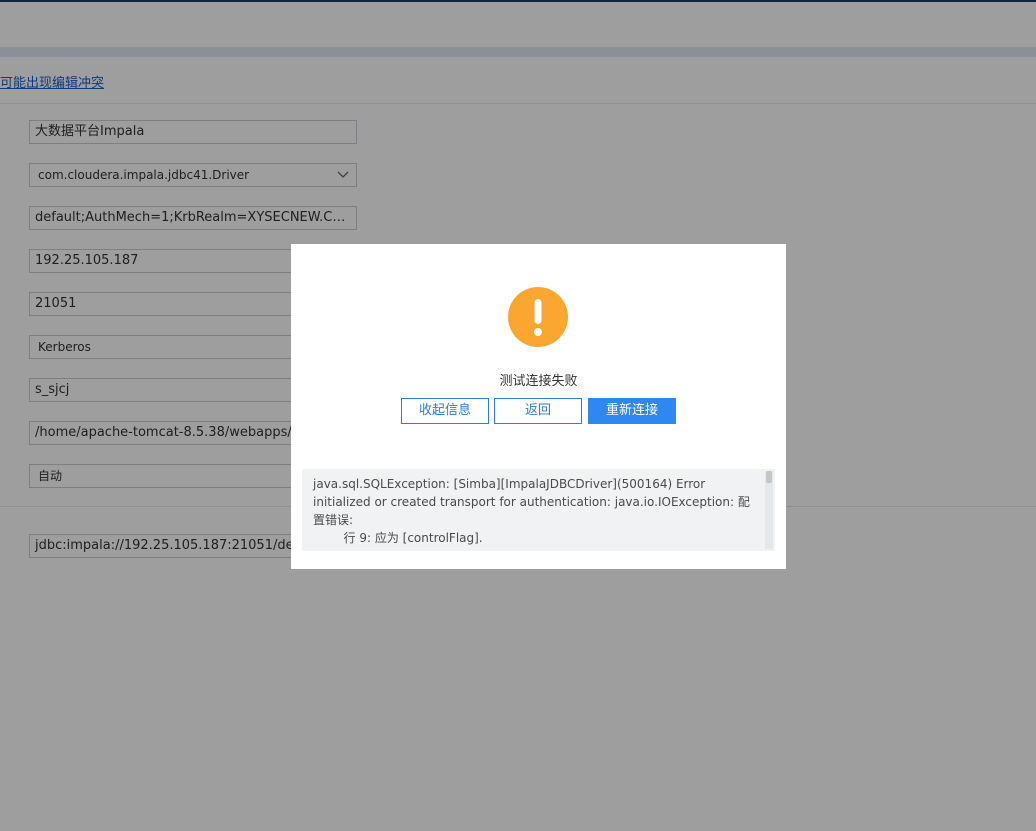 The image size is (1036, 831). What do you see at coordinates (445, 411) in the screenshot?
I see `collapse-info-button: 收起信息` at bounding box center [445, 411].